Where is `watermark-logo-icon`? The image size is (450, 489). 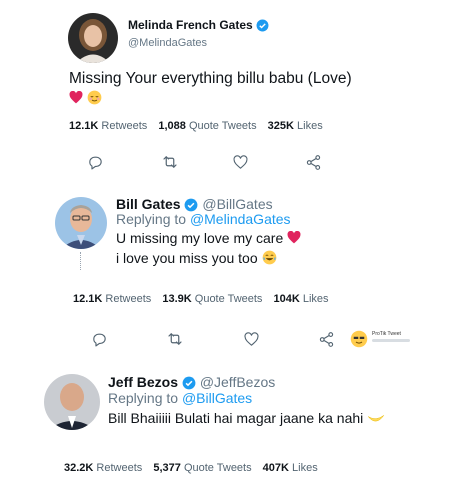 watermark-logo-icon is located at coordinates (359, 339).